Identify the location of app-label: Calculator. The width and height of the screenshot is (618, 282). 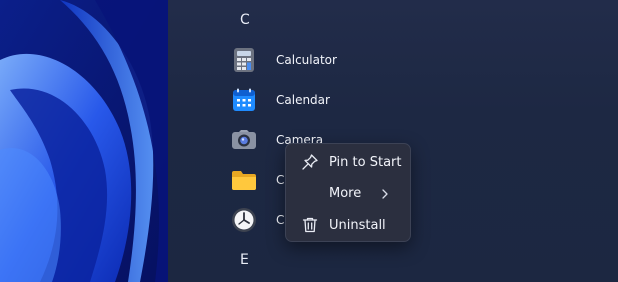
(306, 60).